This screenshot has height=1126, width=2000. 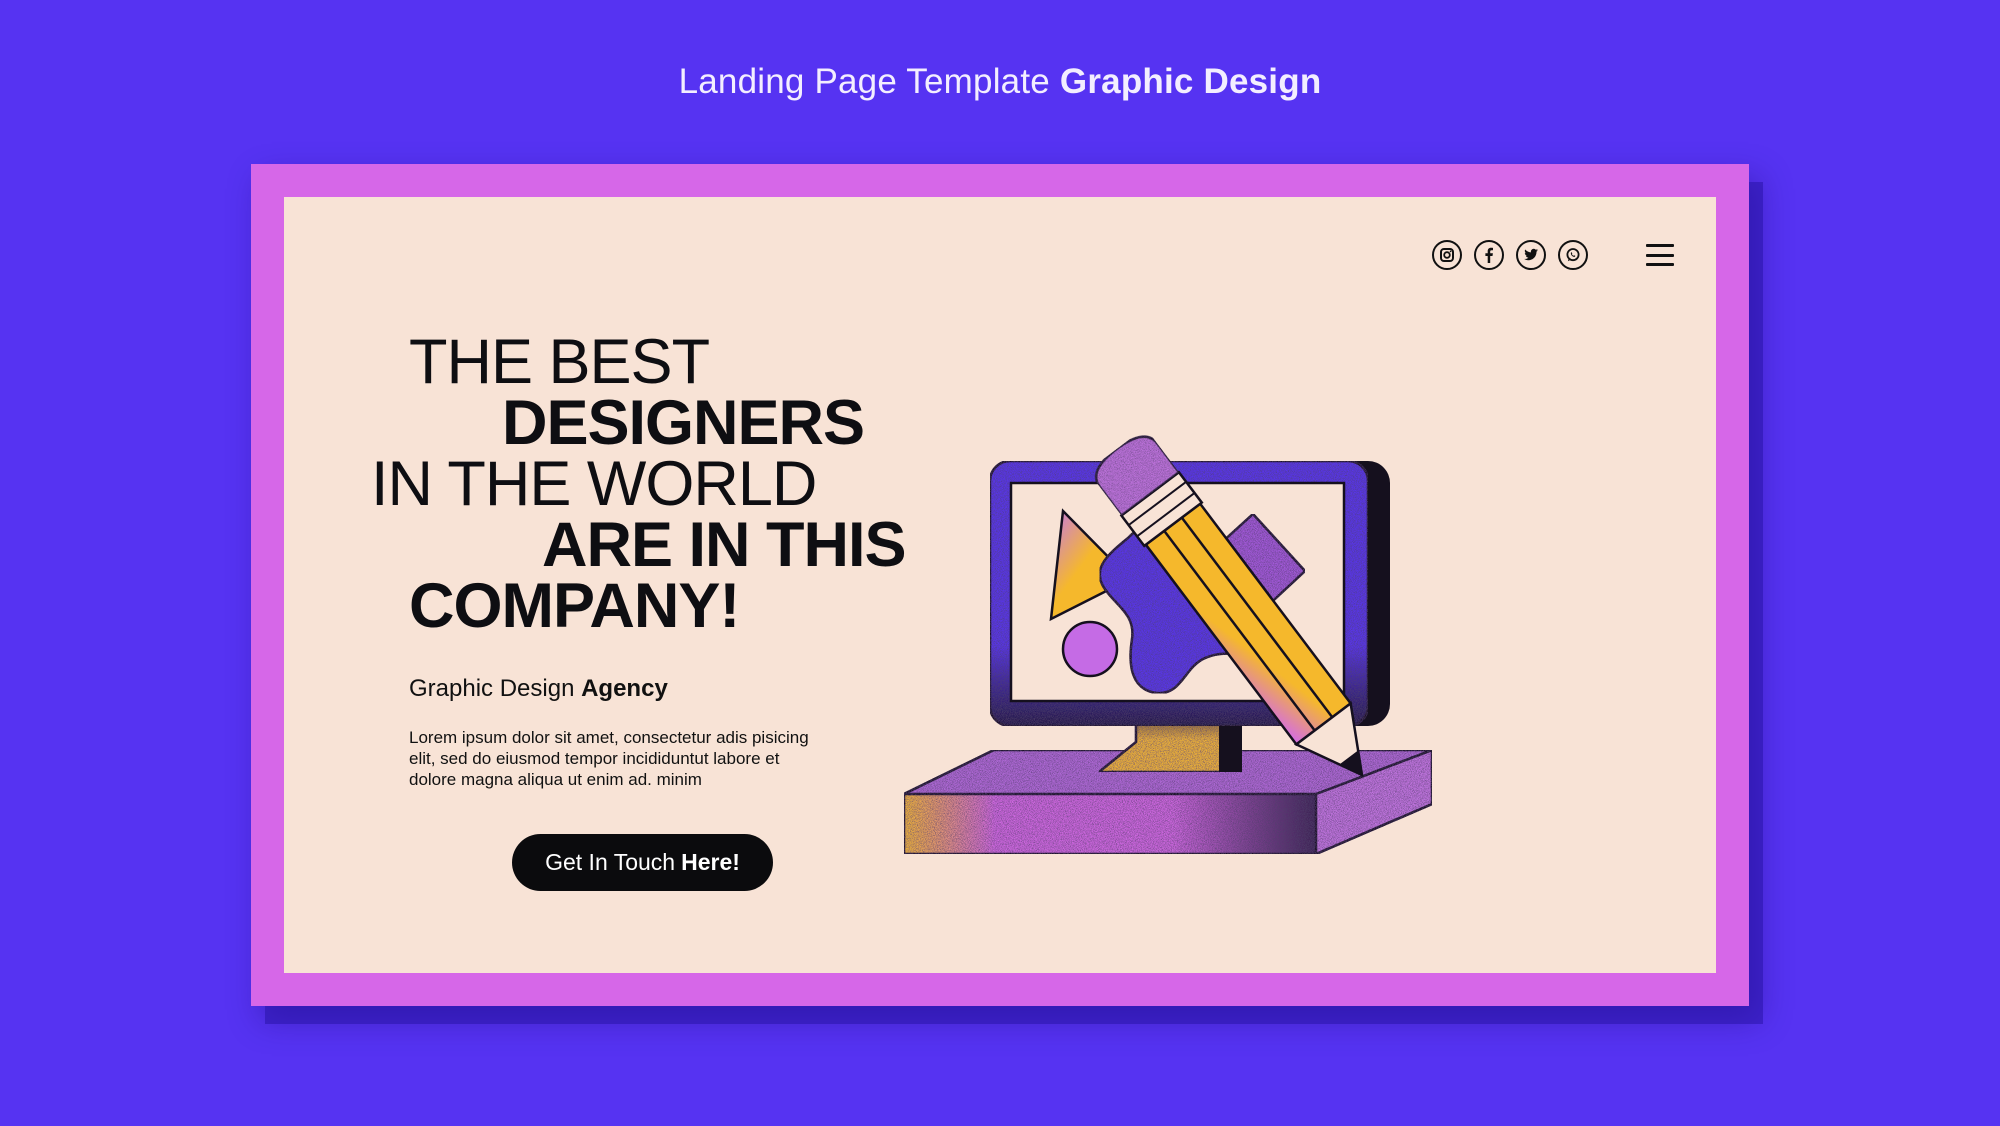 I want to click on get-in-touch-button: Get In Touch Here!, so click(x=642, y=862).